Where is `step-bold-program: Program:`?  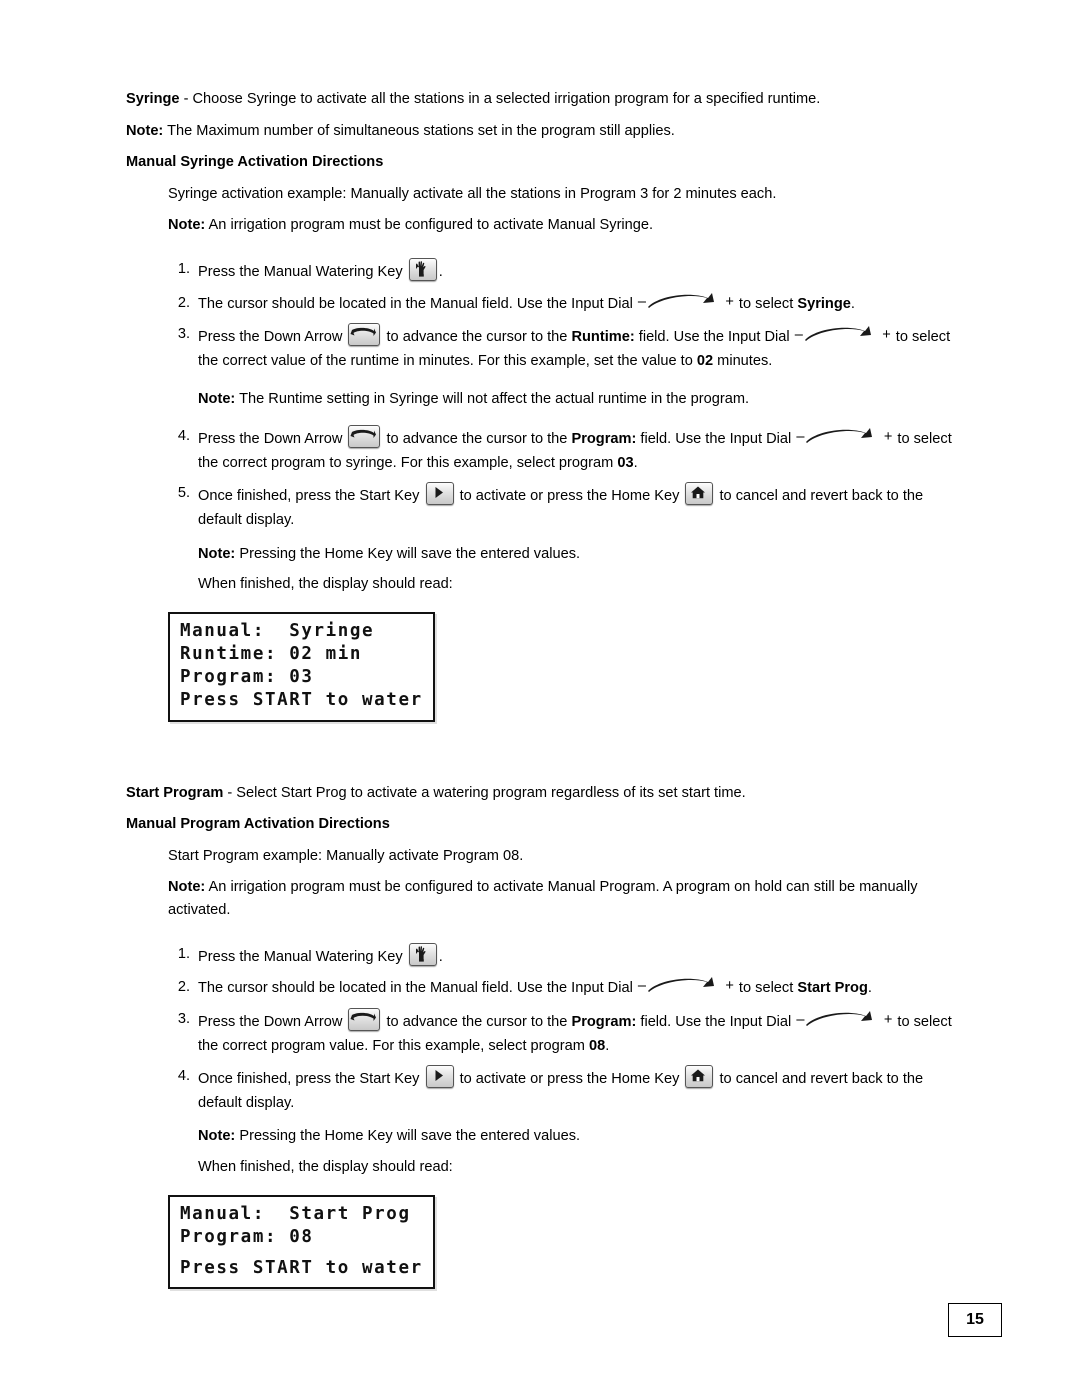 step-bold-program: Program: is located at coordinates (604, 438).